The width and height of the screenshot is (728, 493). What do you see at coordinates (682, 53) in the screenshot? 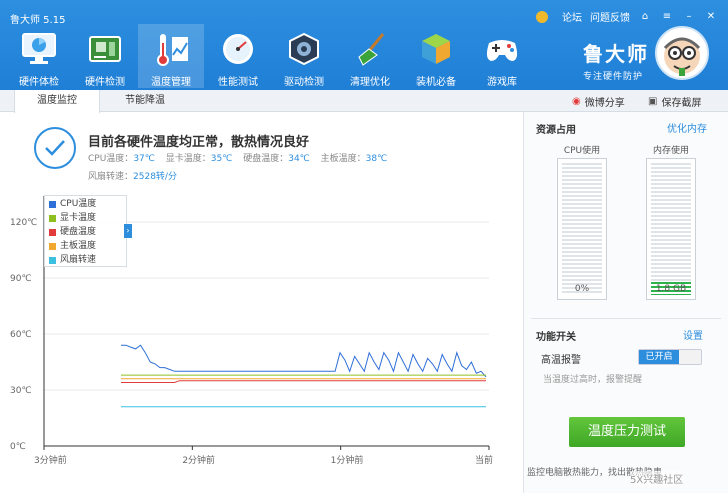
I see `mascot-avatar` at bounding box center [682, 53].